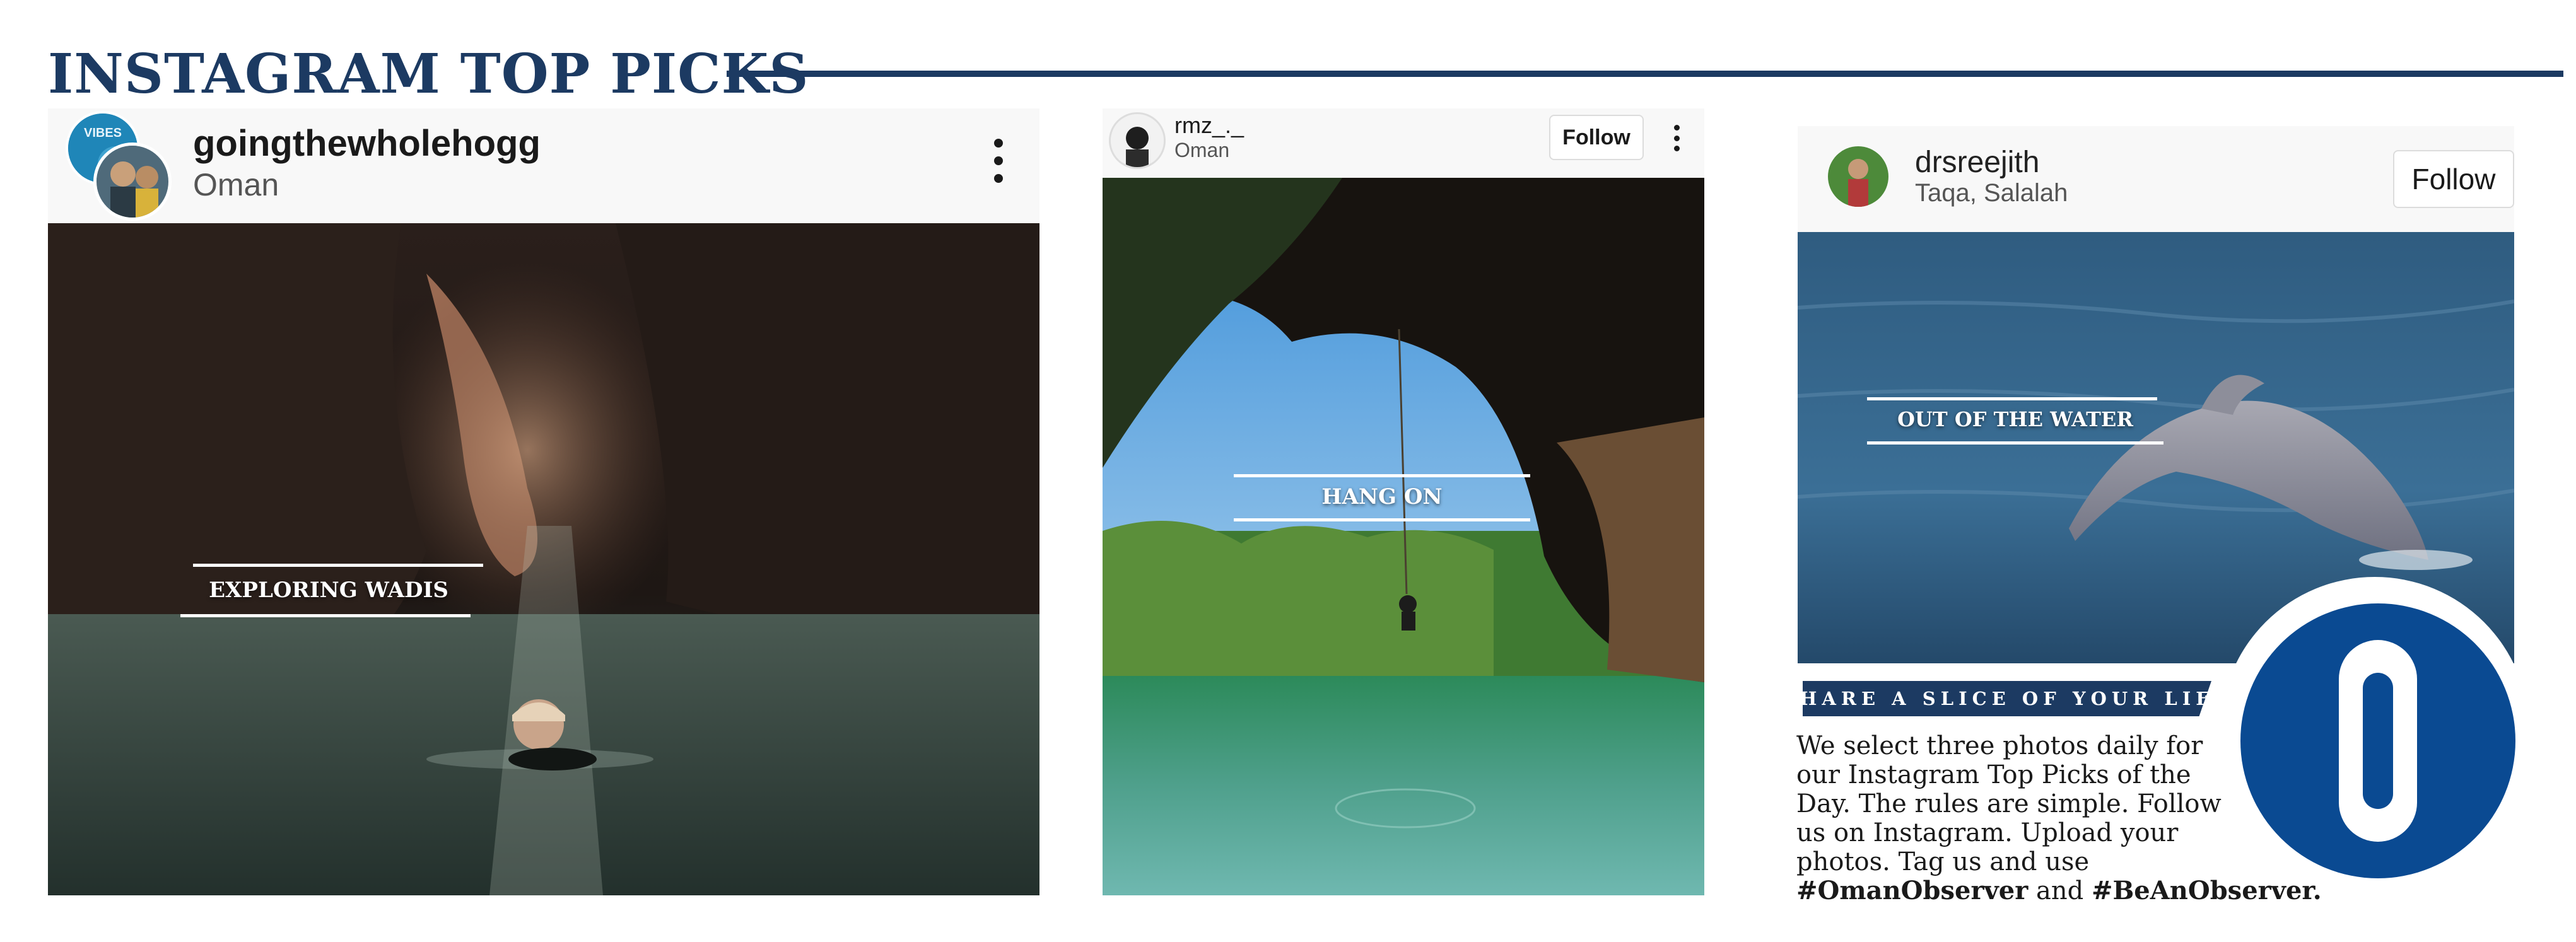 The height and width of the screenshot is (942, 2576). What do you see at coordinates (102, 133) in the screenshot?
I see `avatar-badge-text: VIBES` at bounding box center [102, 133].